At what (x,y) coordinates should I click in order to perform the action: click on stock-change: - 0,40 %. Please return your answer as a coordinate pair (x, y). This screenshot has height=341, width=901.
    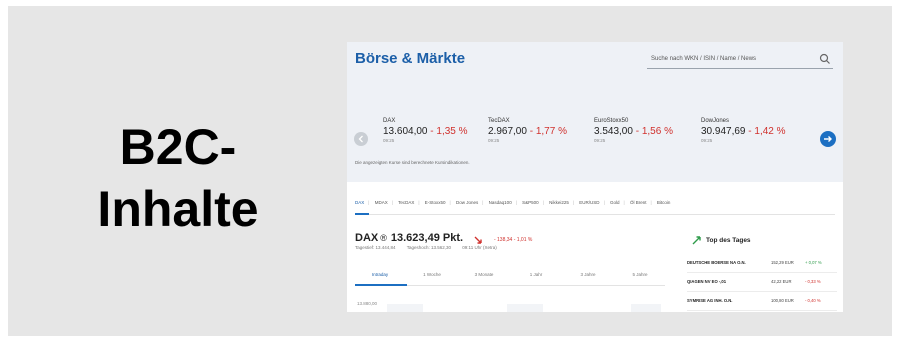
    Looking at the image, I should click on (813, 300).